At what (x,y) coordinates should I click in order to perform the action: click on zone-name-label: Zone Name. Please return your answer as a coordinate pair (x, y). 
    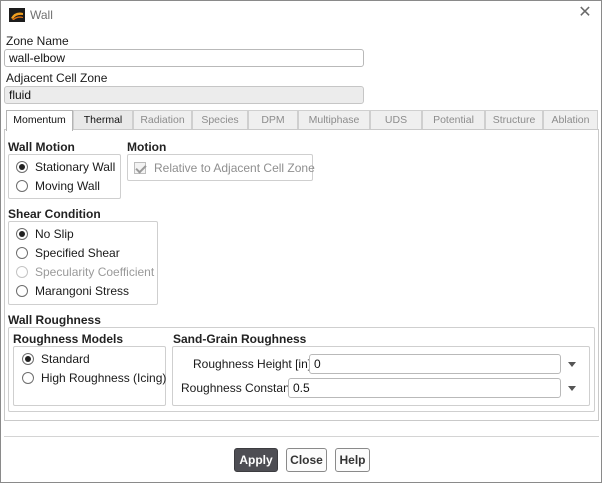
    Looking at the image, I should click on (37, 41).